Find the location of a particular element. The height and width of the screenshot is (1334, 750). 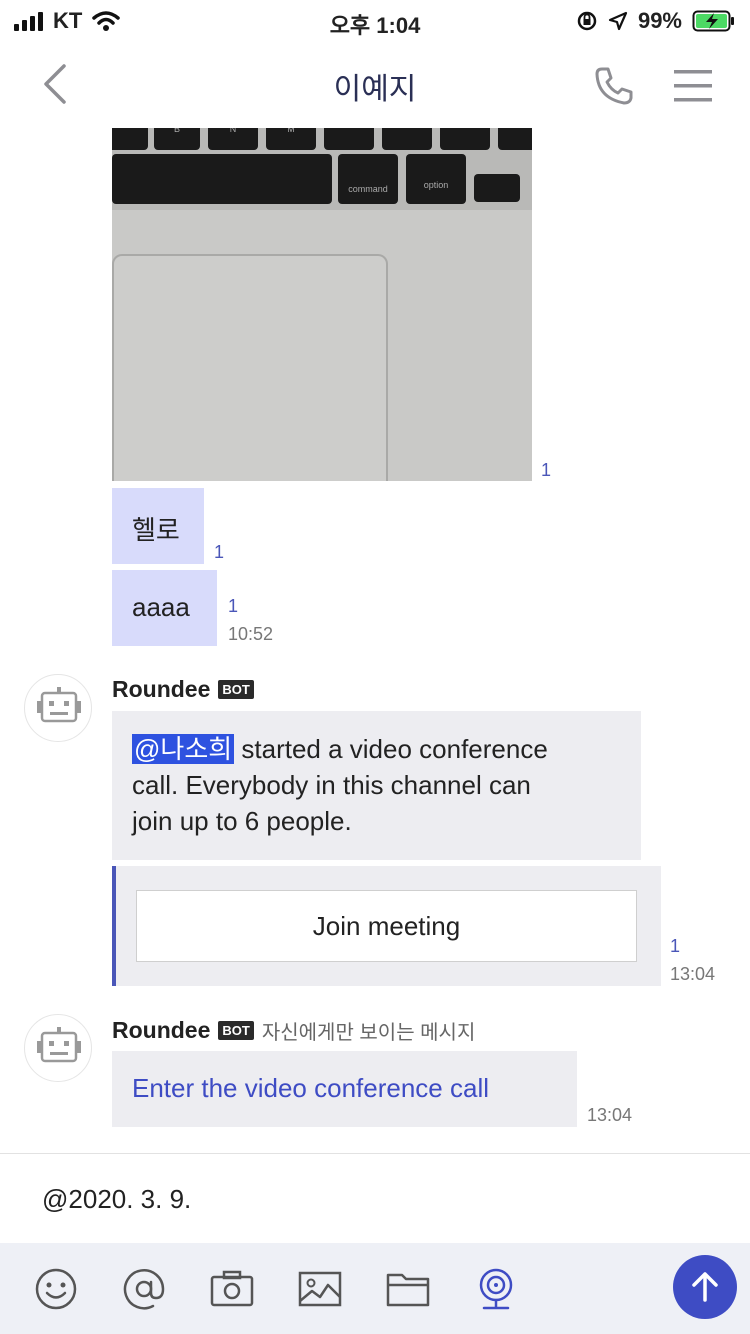

bot-message-line: join up to 6 people. is located at coordinates (242, 821).